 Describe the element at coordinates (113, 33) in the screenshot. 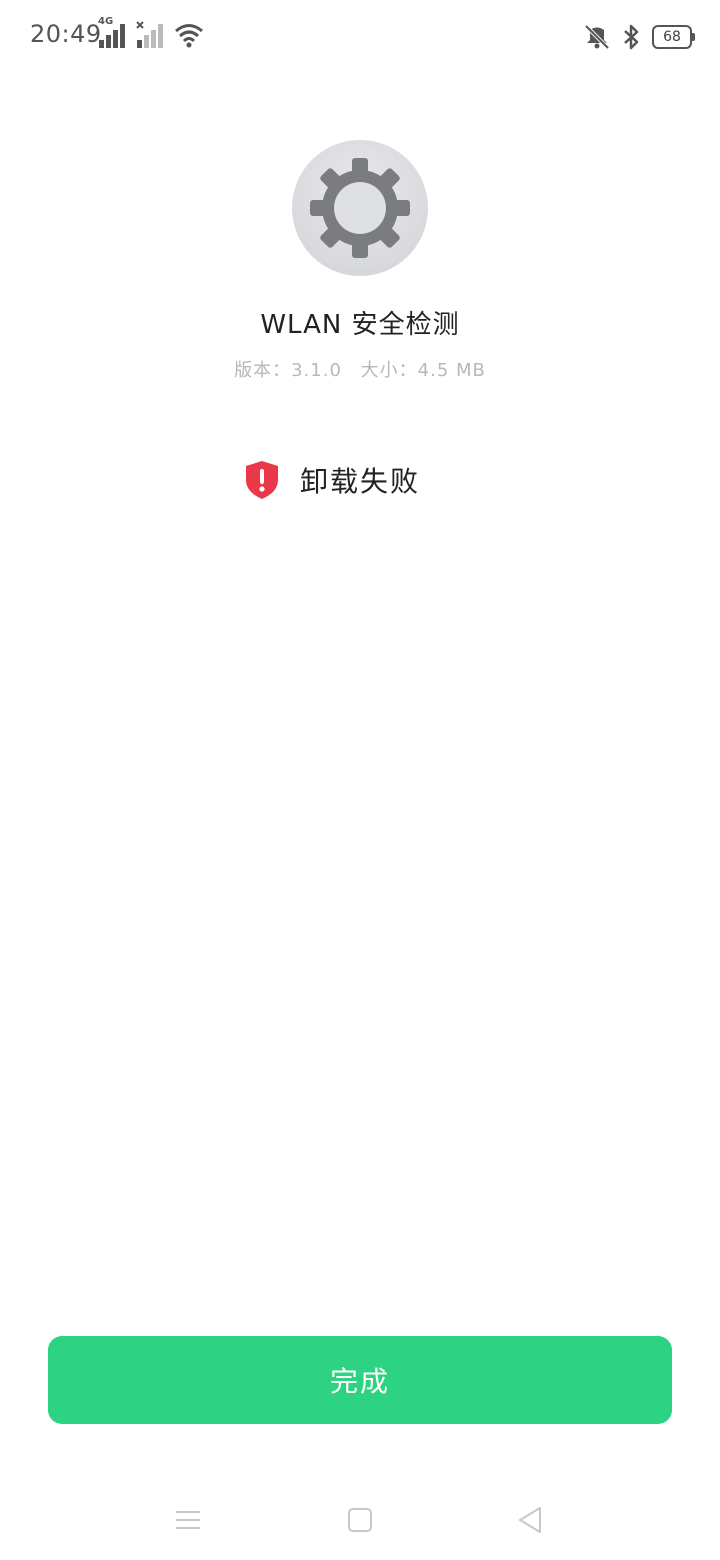

I see `signal-4g-icon: 4G` at that location.